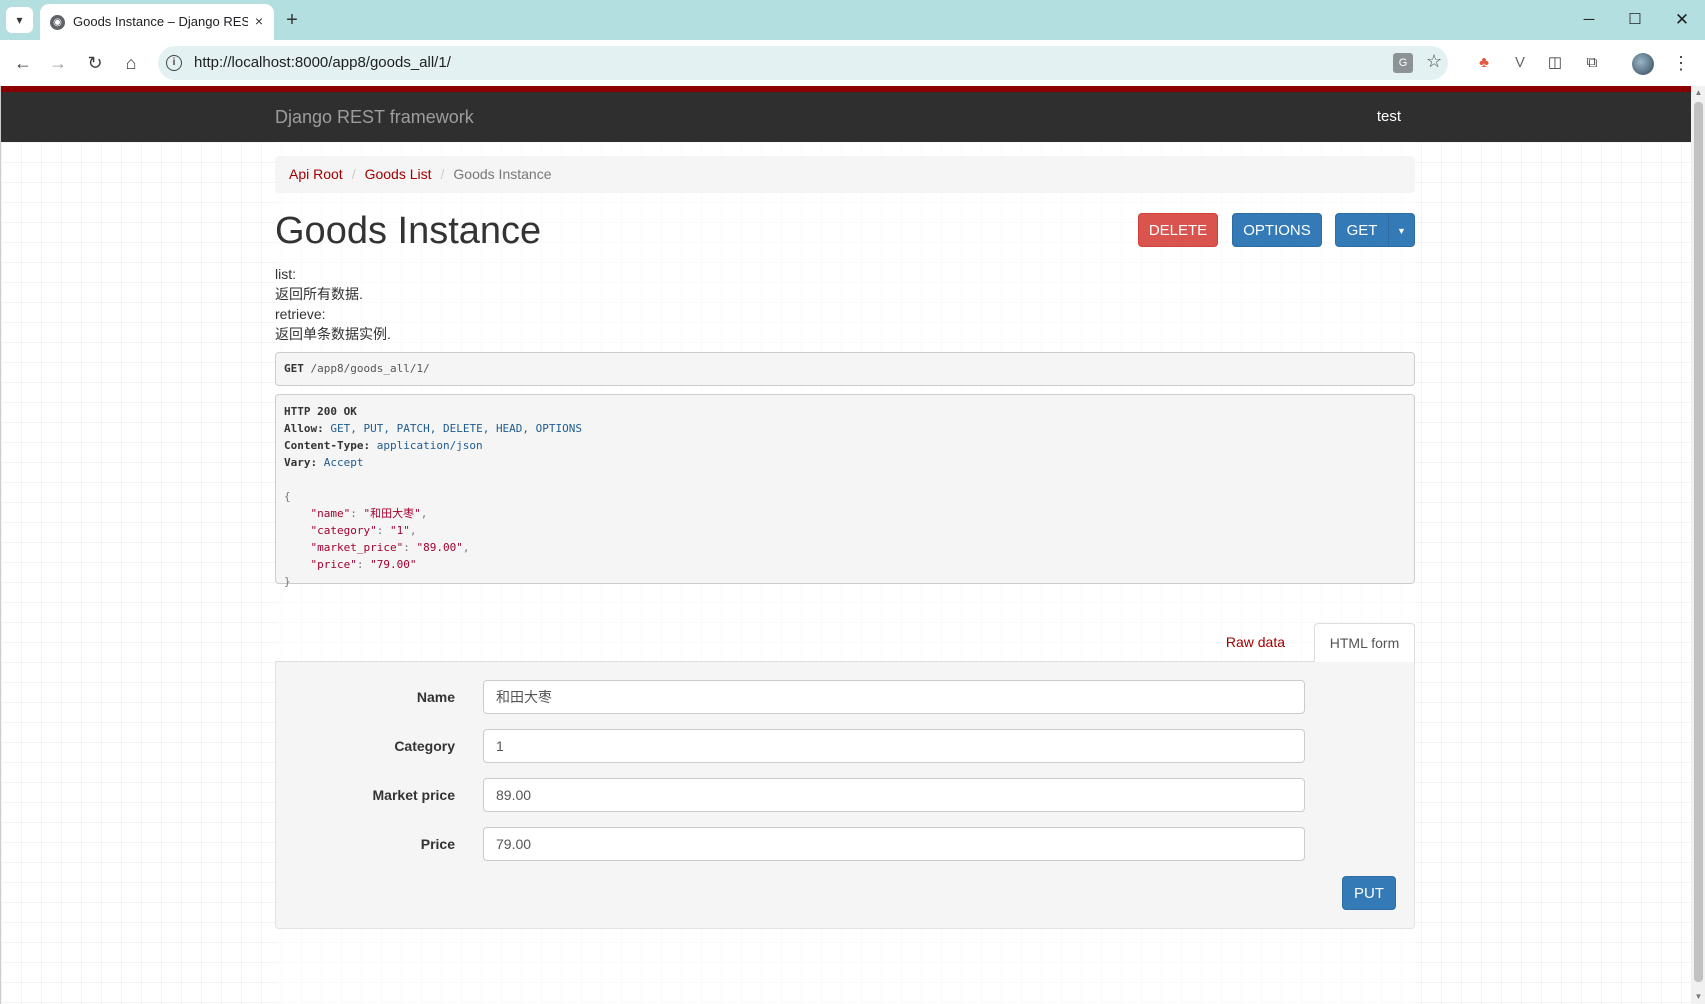 Image resolution: width=1705 pixels, height=1004 pixels. What do you see at coordinates (333, 304) in the screenshot?
I see `endpoint-description: list: 返回所有数据. retrieve: 返回单条数据实例.` at bounding box center [333, 304].